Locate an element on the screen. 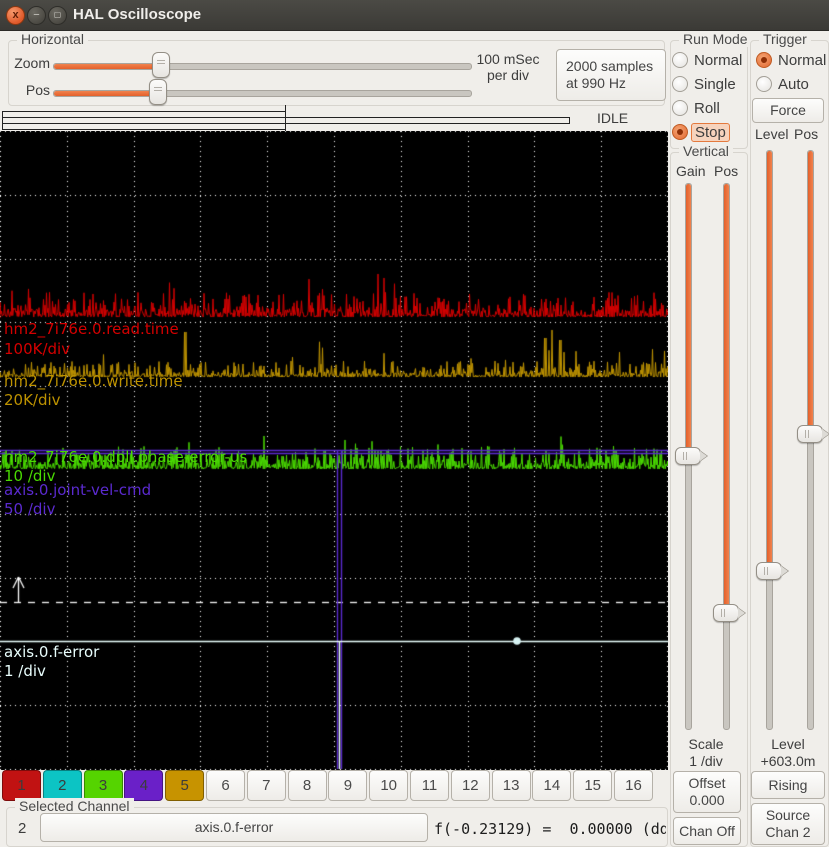 This screenshot has width=829, height=847. sample-rate-label: 100 mSec per div is located at coordinates (508, 67).